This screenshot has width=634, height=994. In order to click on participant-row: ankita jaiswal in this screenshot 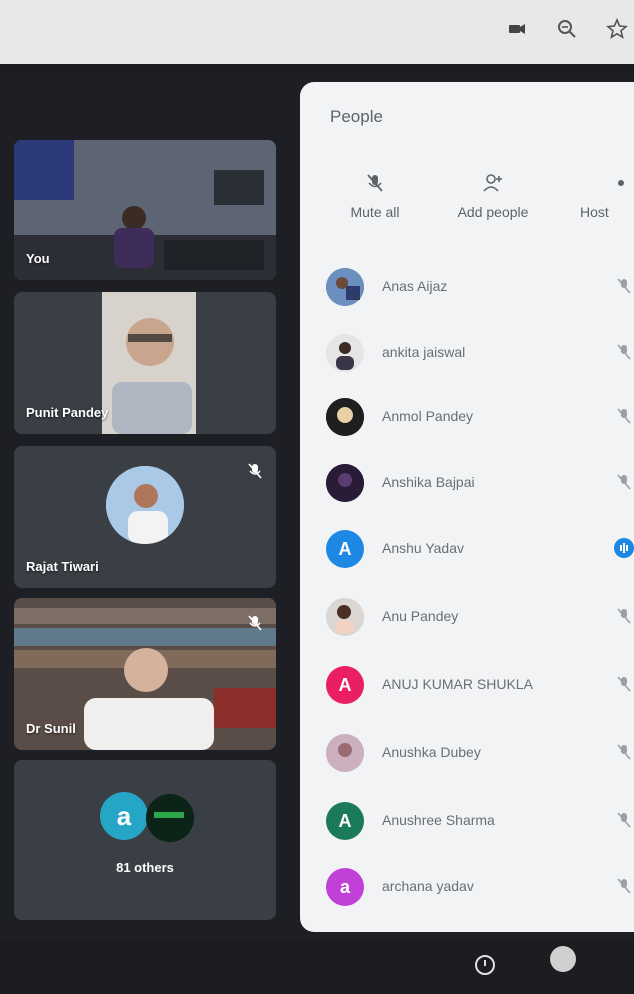, I will do `click(480, 357)`.